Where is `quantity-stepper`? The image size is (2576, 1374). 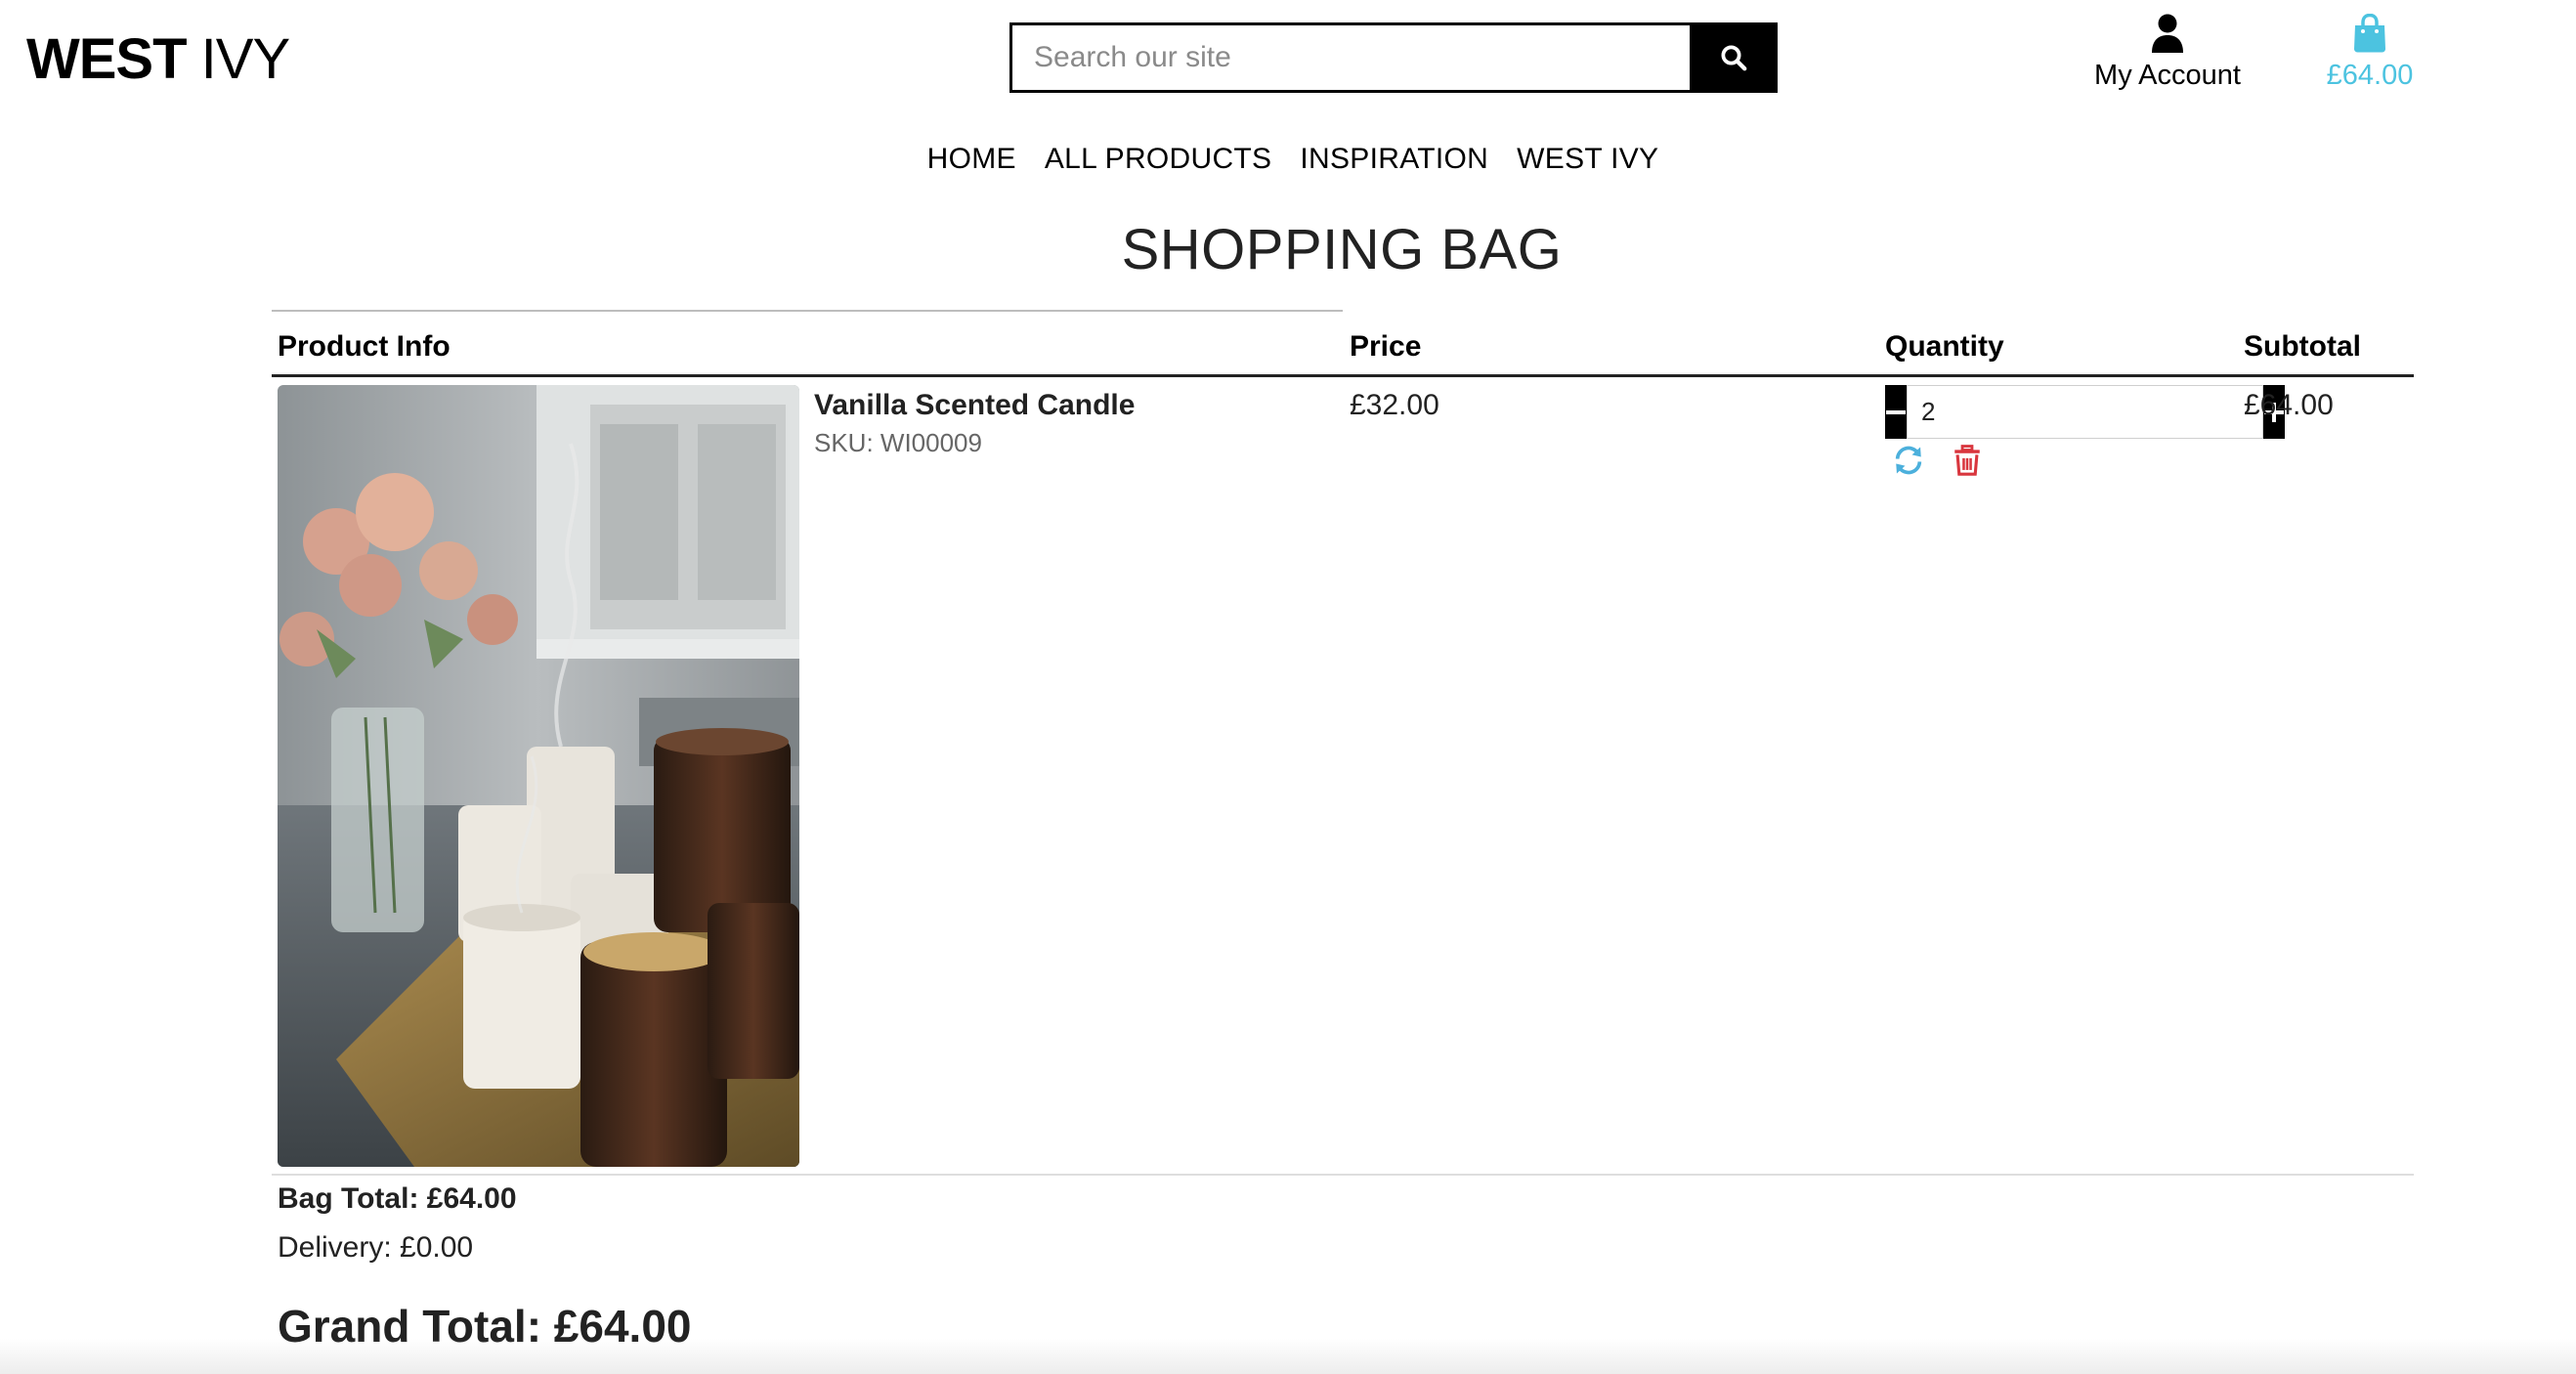 quantity-stepper is located at coordinates (2085, 412).